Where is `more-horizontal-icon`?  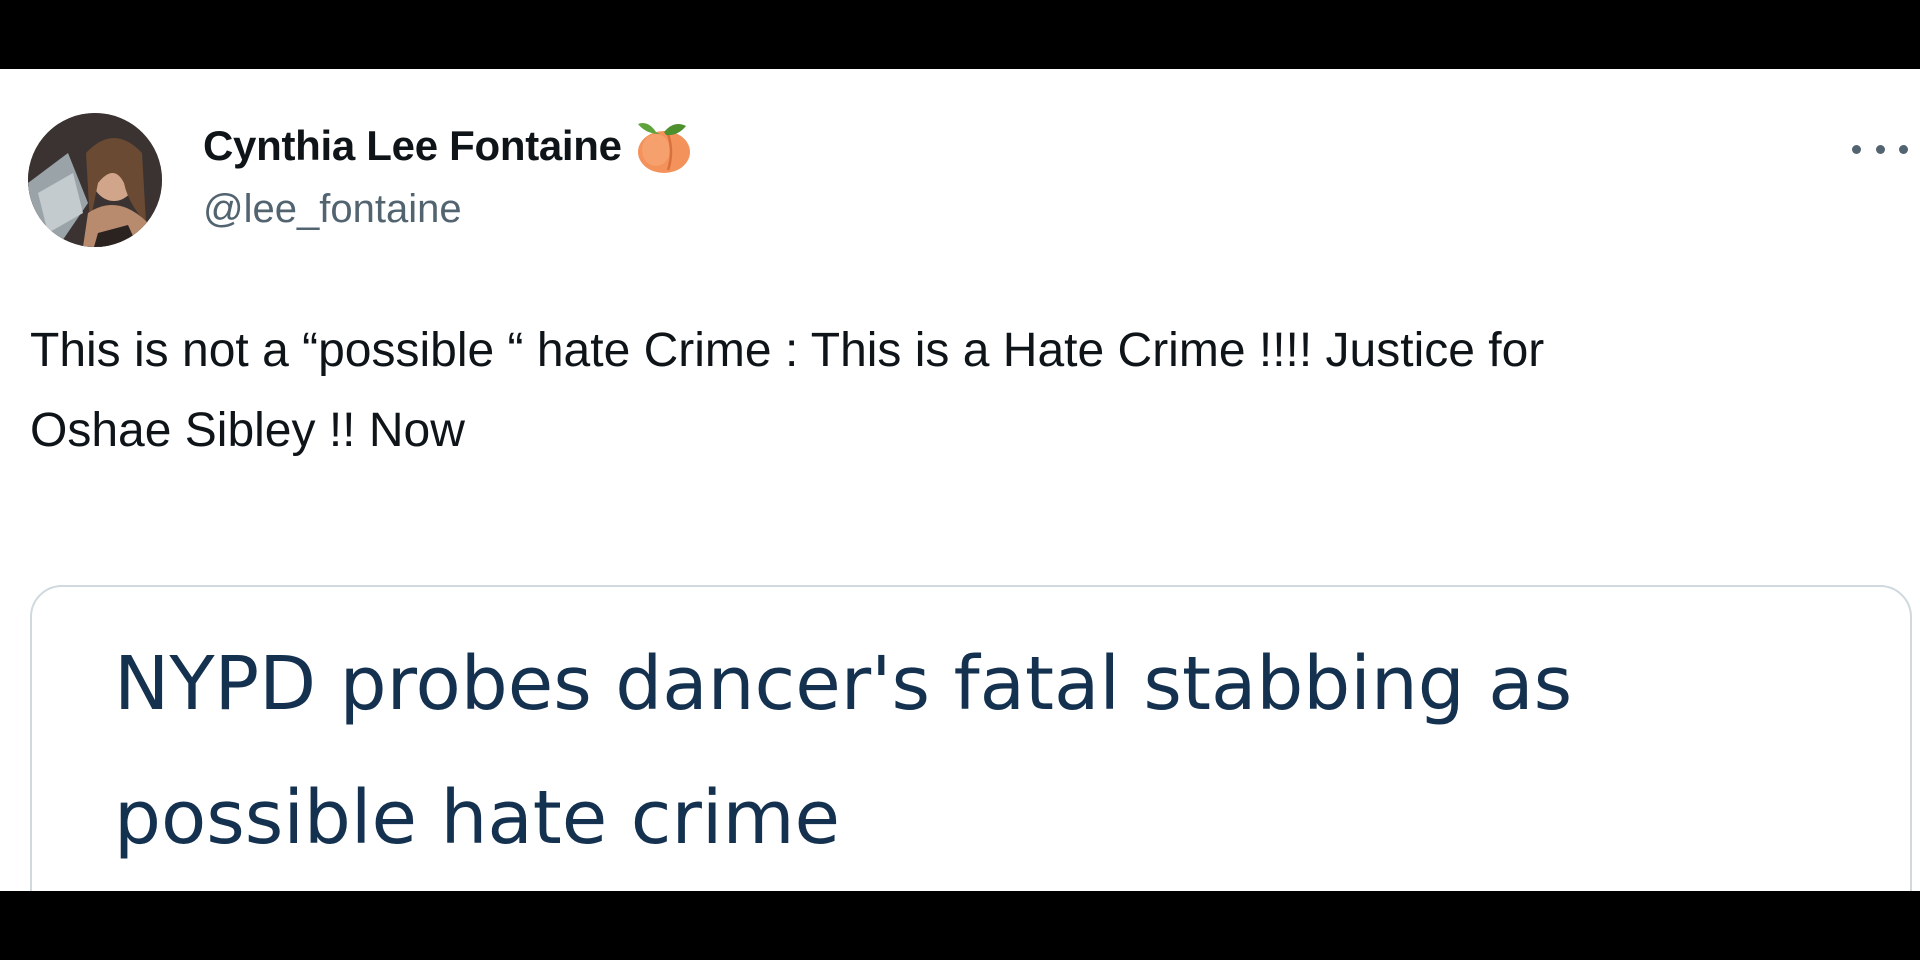 more-horizontal-icon is located at coordinates (1880, 149).